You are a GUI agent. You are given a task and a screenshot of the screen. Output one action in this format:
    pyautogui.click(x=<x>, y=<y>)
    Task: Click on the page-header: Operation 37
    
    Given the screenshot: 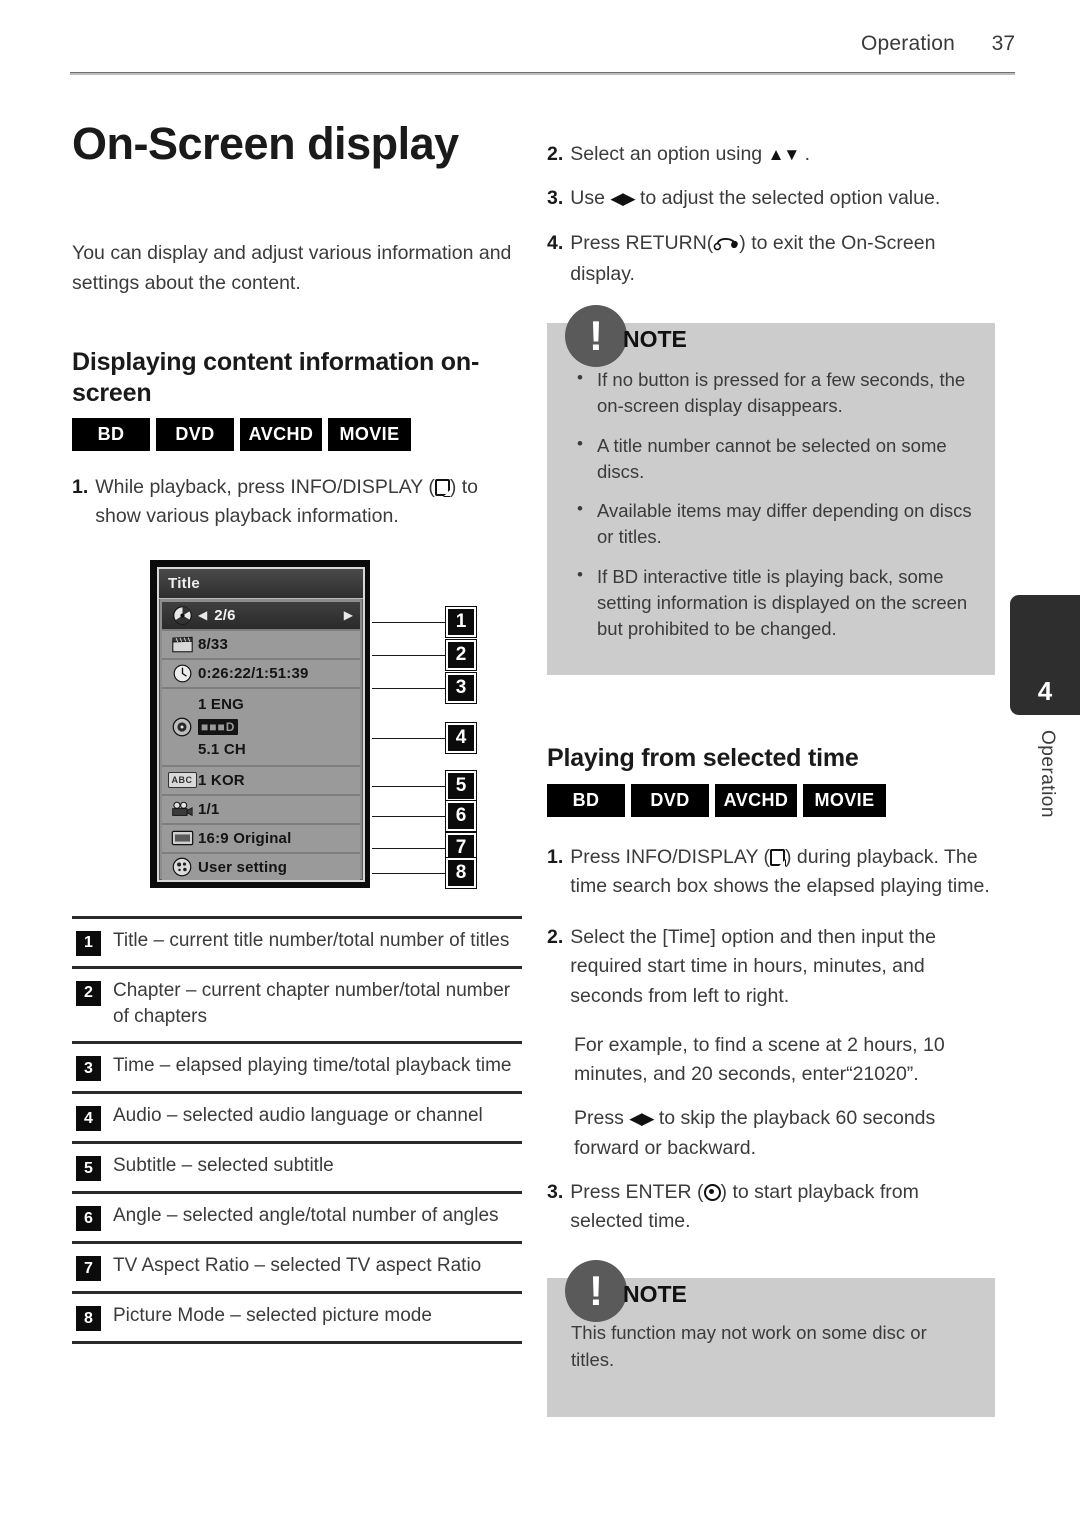 What is the action you would take?
    pyautogui.click(x=542, y=44)
    